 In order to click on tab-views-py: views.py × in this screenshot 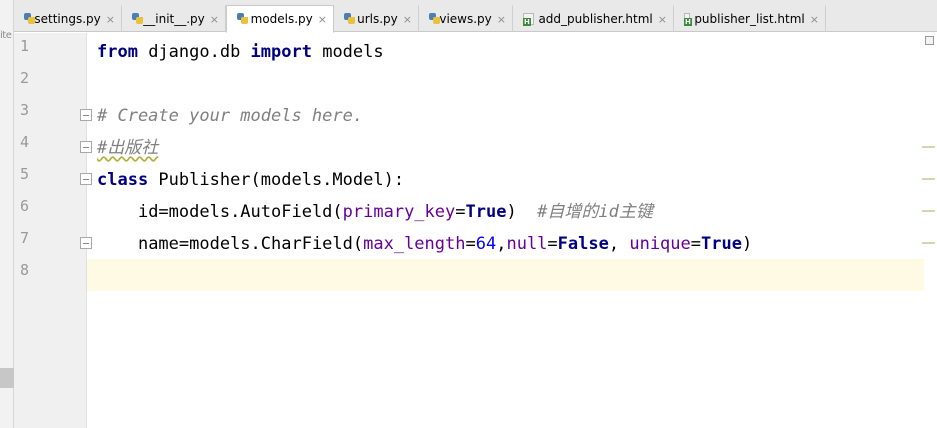, I will do `click(466, 18)`.